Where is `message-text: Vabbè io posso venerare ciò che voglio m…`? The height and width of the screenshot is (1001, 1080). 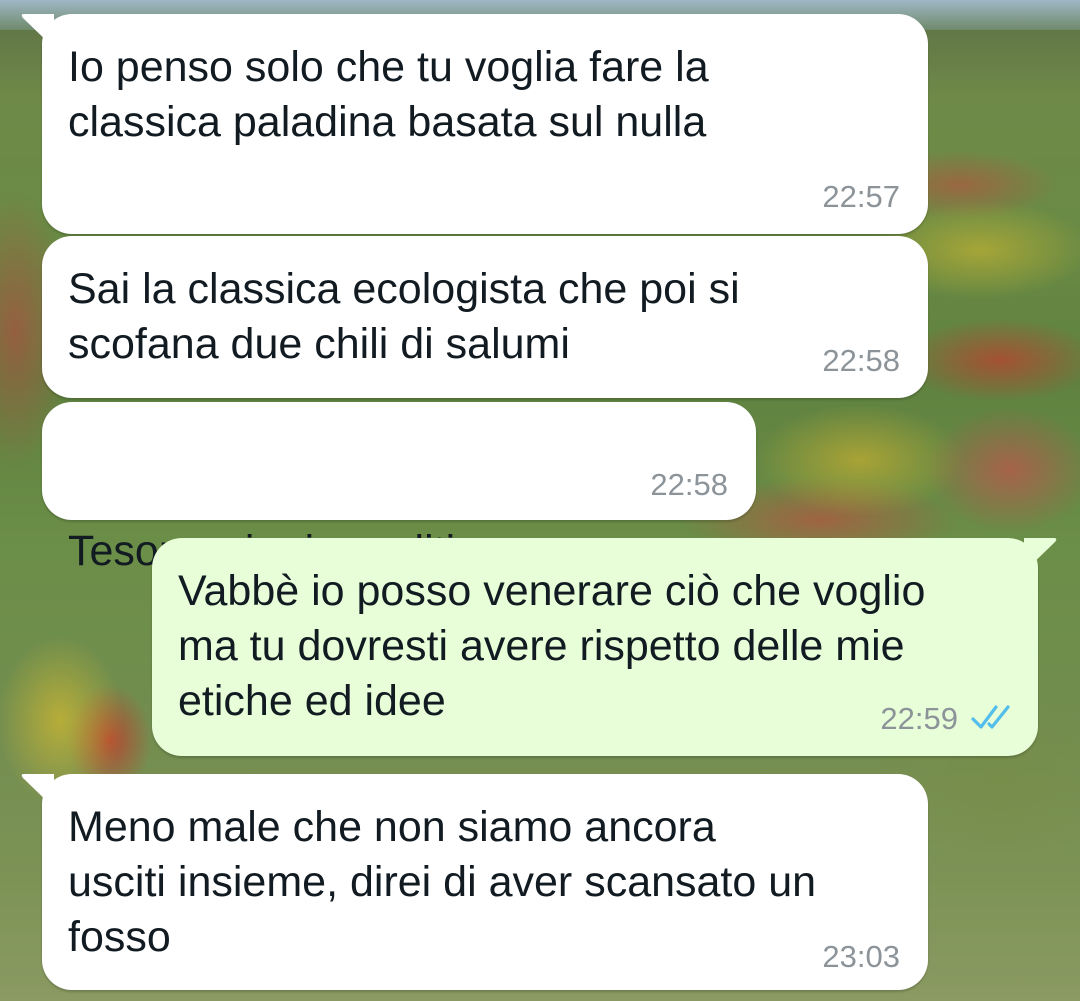
message-text: Vabbè io posso venerare ciò che voglio m… is located at coordinates (552, 646).